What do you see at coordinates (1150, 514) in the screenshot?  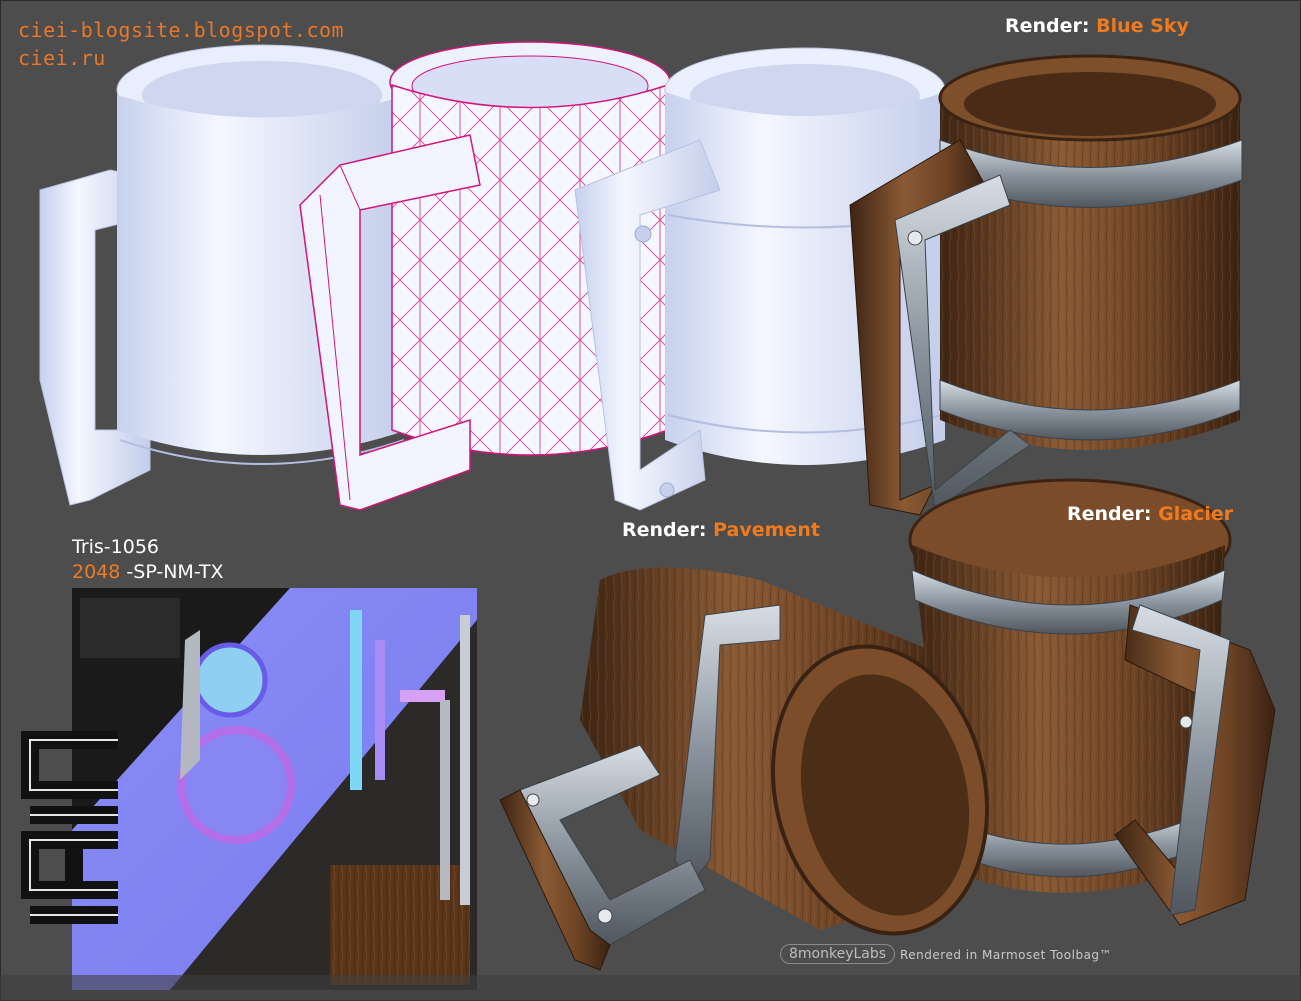 I see `render-label-glacier: Render: Glacier` at bounding box center [1150, 514].